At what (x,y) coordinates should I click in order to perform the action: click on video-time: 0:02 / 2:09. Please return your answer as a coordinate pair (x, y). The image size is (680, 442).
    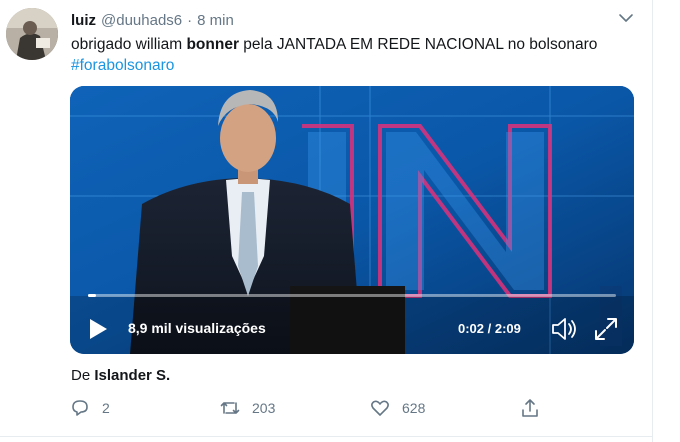
    Looking at the image, I should click on (489, 328).